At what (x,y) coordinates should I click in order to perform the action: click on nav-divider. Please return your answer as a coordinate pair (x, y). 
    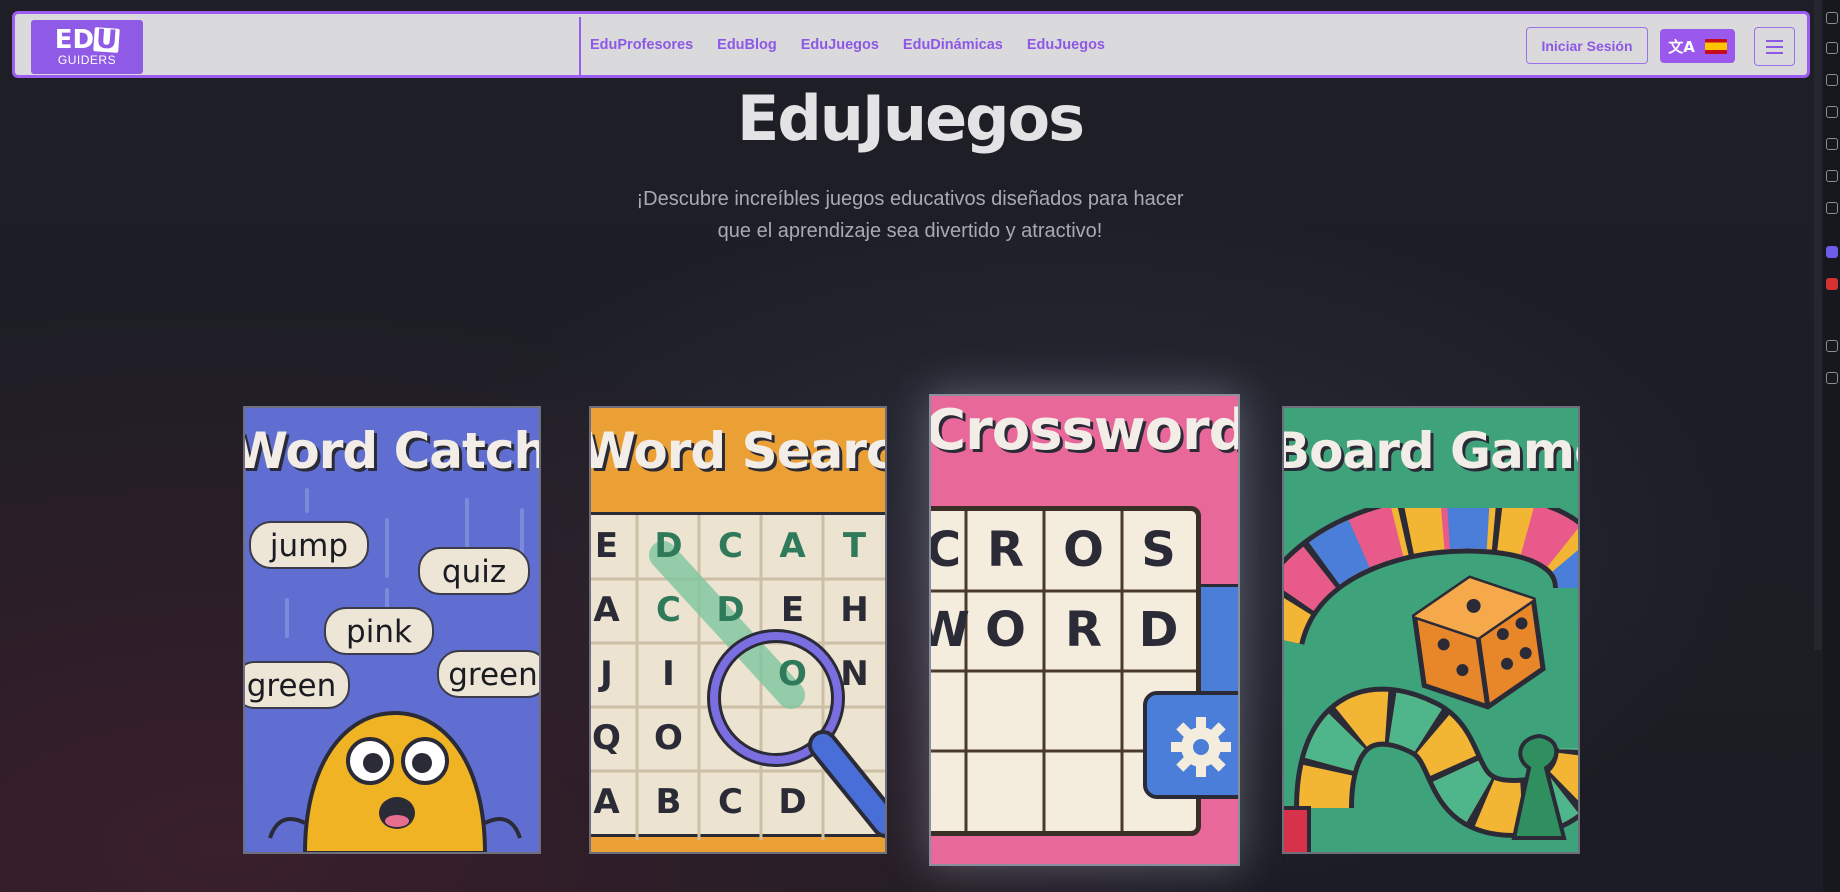
    Looking at the image, I should click on (580, 46).